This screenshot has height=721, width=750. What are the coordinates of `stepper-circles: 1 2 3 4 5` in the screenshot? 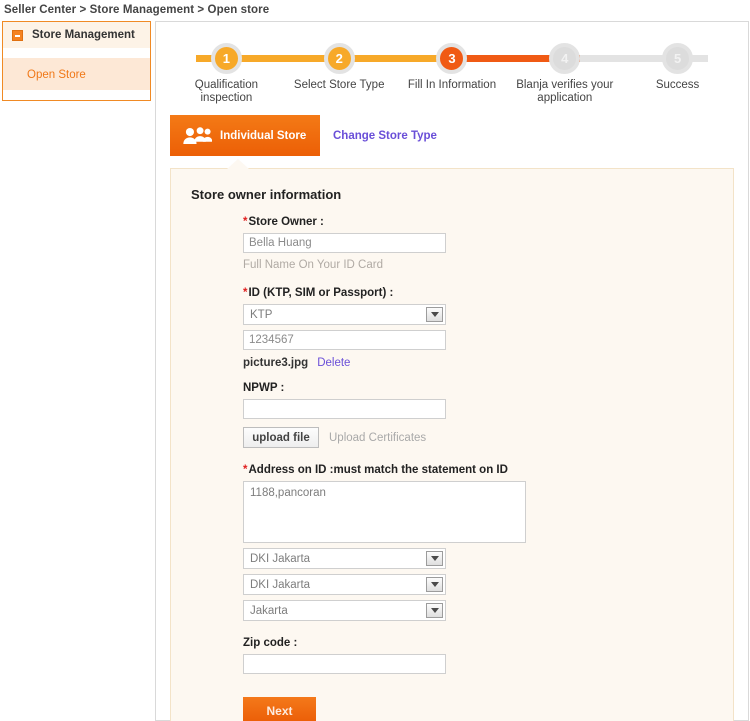 It's located at (452, 59).